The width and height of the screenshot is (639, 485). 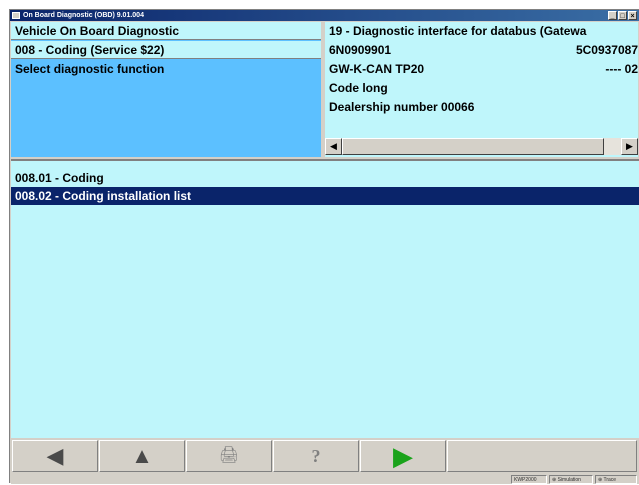 I want to click on up-arrow-icon: ▲, so click(x=142, y=455).